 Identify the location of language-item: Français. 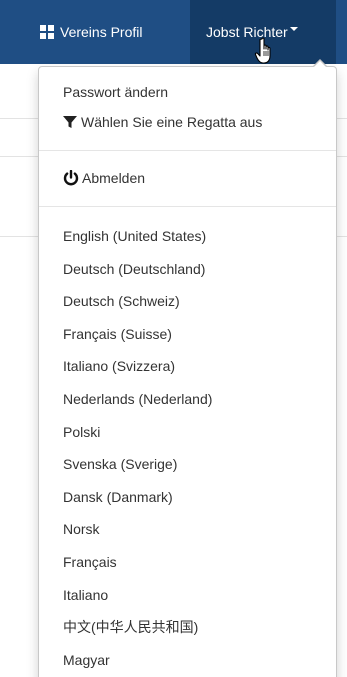
(90, 562).